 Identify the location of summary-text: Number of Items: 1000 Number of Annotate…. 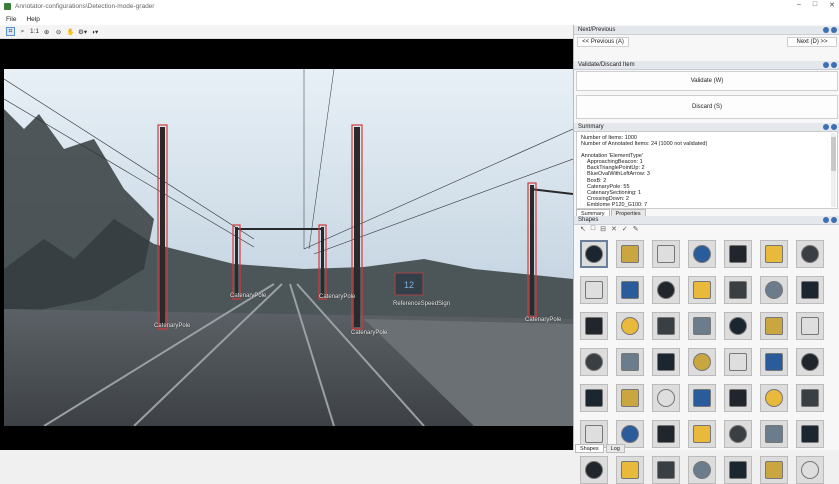
(707, 170).